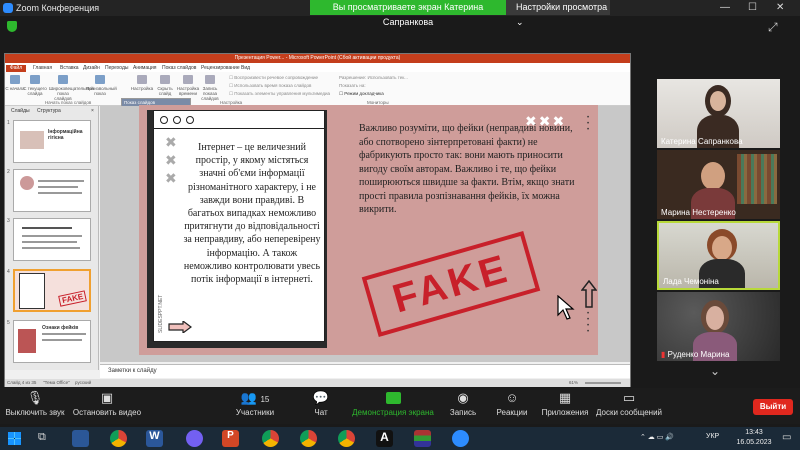  What do you see at coordinates (49, 111) in the screenshot?
I see `pane-tab-outline: Структура` at bounding box center [49, 111].